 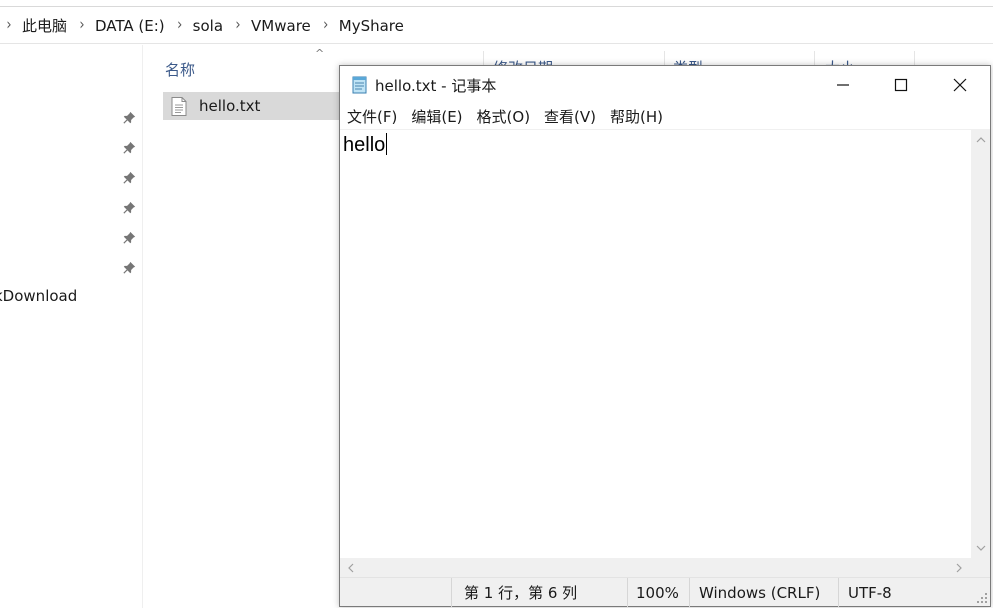 I want to click on menu-view: 查看(V), so click(x=570, y=116).